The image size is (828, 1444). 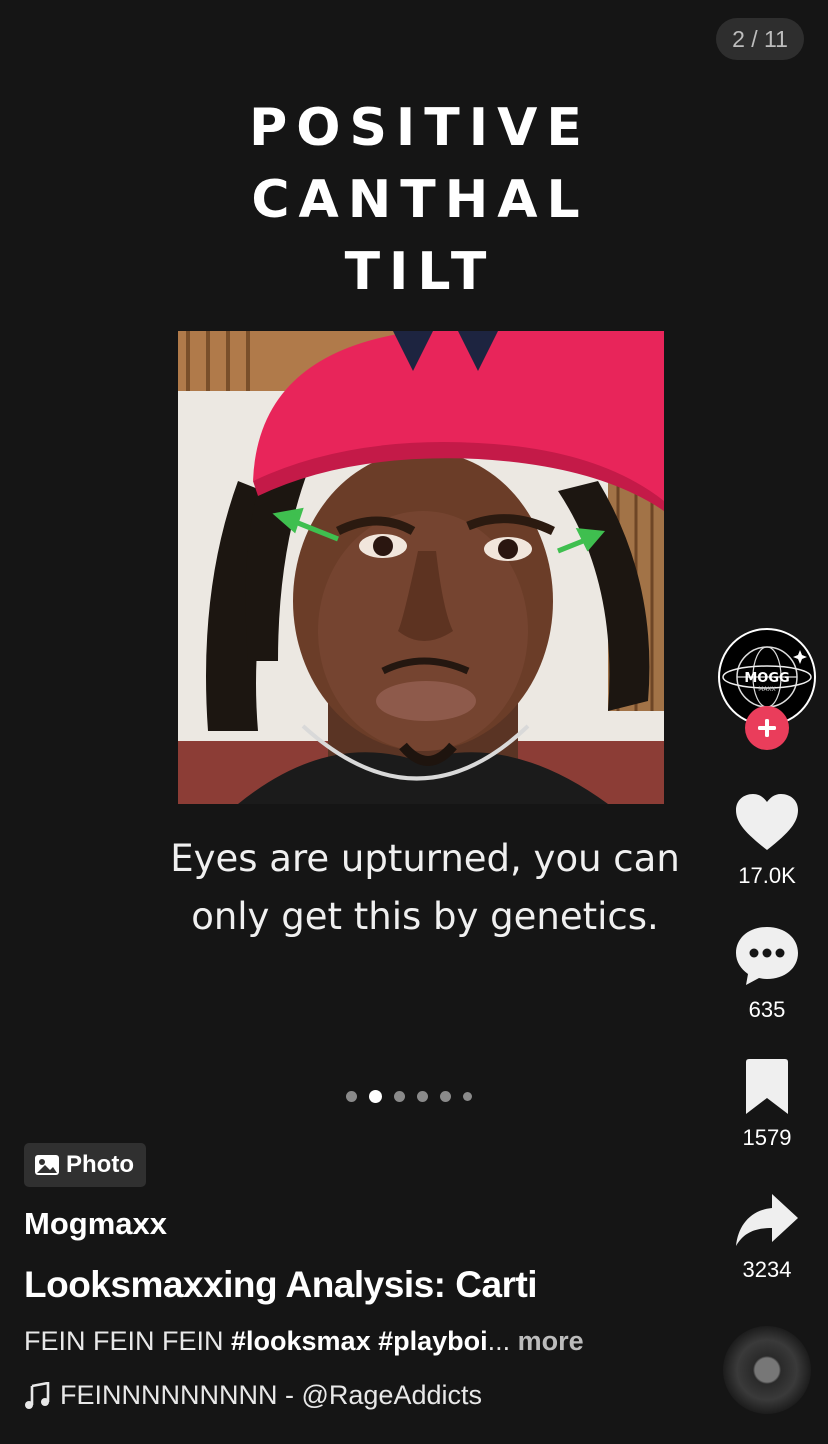 I want to click on slide-headline: POSITIVE CANTHAL TILT, so click(x=420, y=200).